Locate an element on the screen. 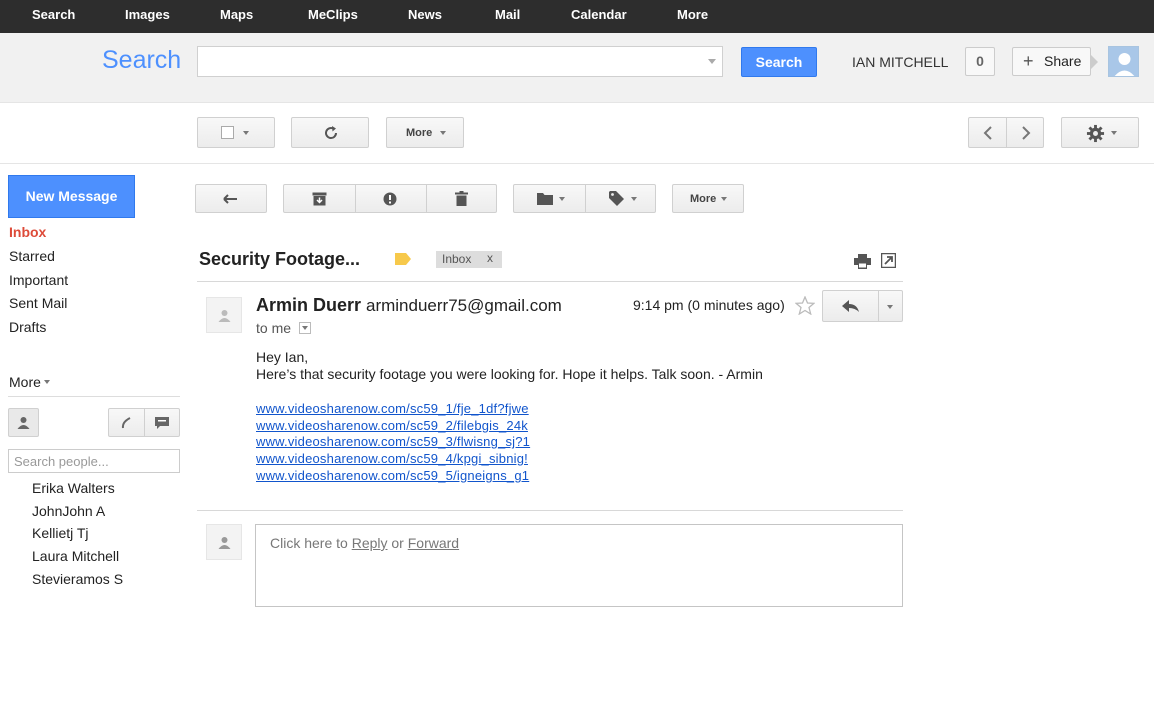 Image resolution: width=1154 pixels, height=707 pixels. contact-item: Kellietj Tj is located at coordinates (60, 533).